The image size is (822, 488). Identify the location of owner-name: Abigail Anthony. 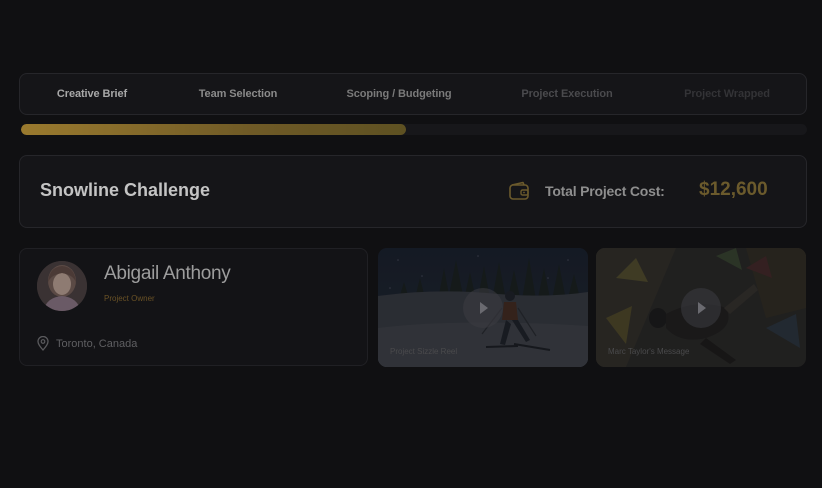
(167, 273).